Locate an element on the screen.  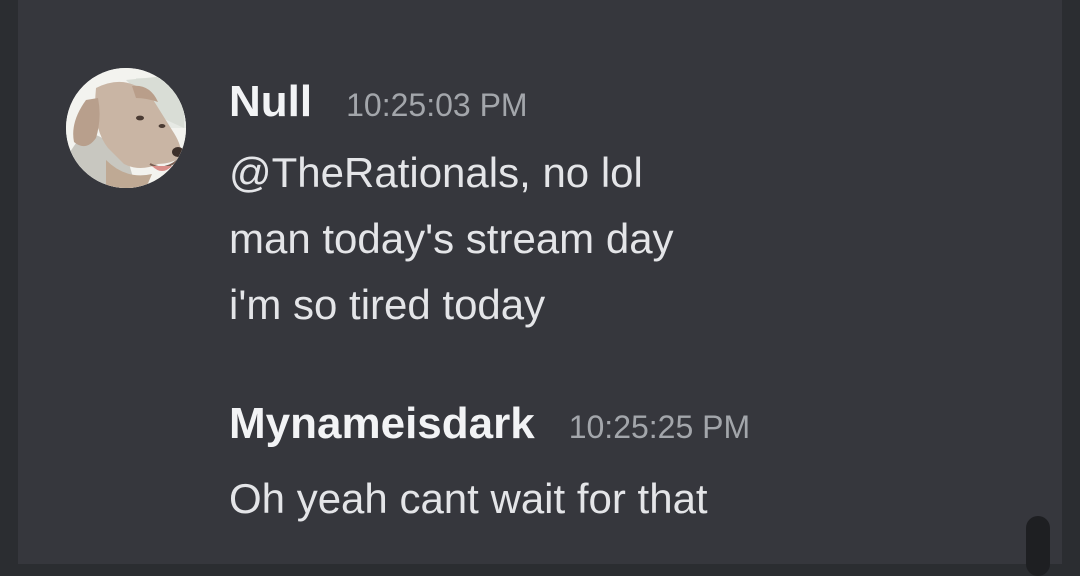
username: Mynameisdark is located at coordinates (382, 424).